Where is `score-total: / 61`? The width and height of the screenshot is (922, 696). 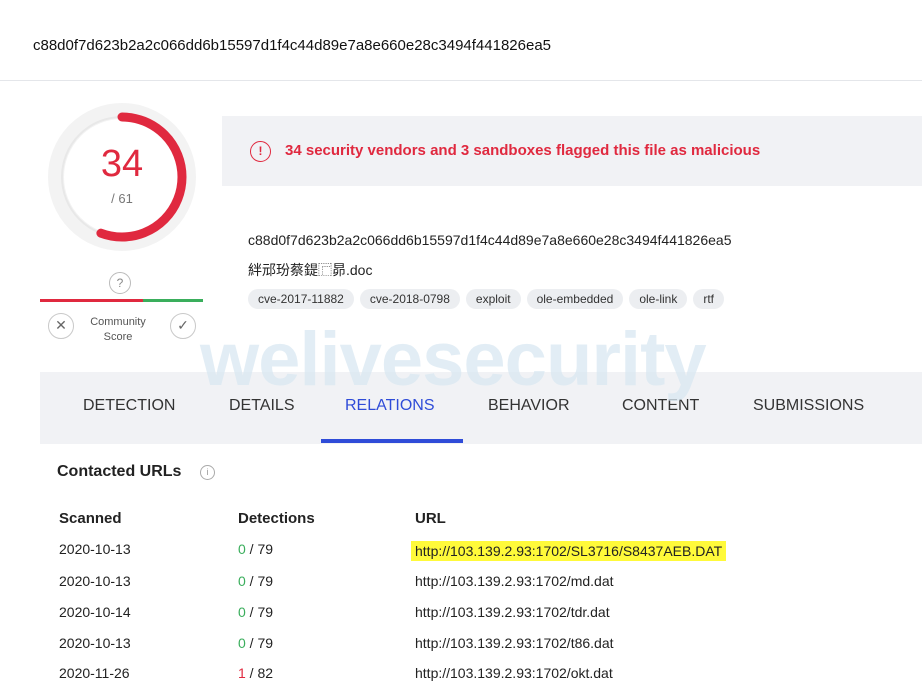 score-total: / 61 is located at coordinates (122, 198).